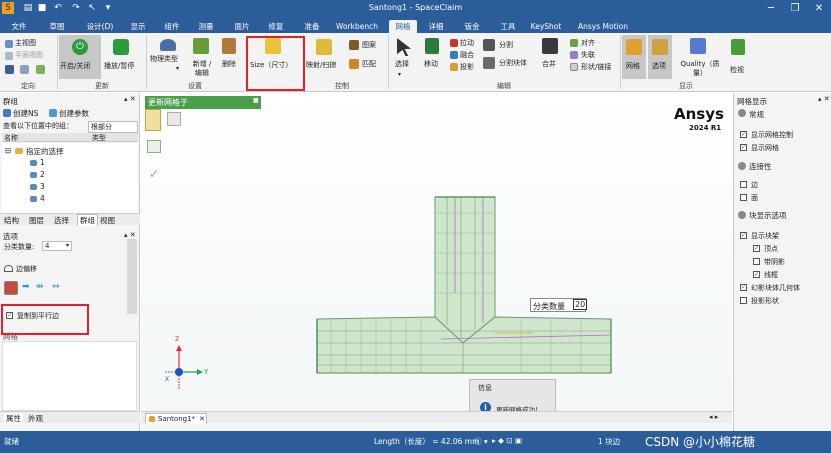 This screenshot has width=831, height=453. What do you see at coordinates (546, 26) in the screenshot?
I see `tab-keyshot: KeyShot` at bounding box center [546, 26].